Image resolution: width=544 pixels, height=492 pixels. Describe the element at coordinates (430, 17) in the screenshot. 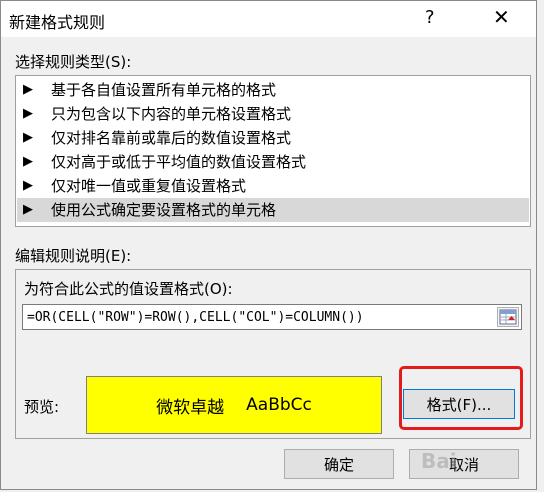

I see `help-button: ?` at that location.